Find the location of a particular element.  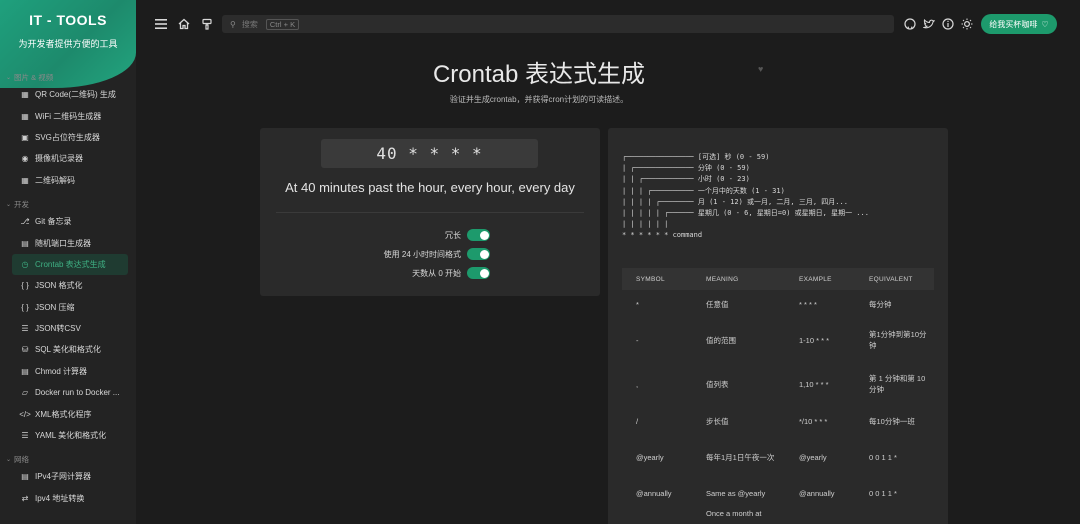

sidebar-item: ⎇ Git 备忘录 is located at coordinates (64, 221).